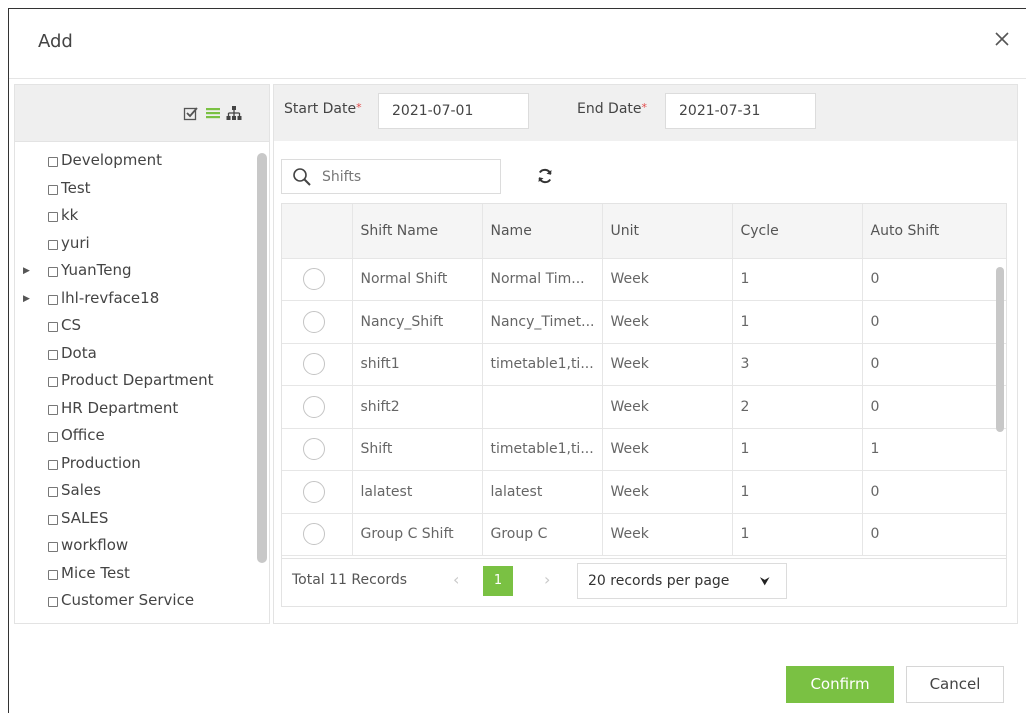  I want to click on tree-item-label: YuanTeng, so click(96, 270).